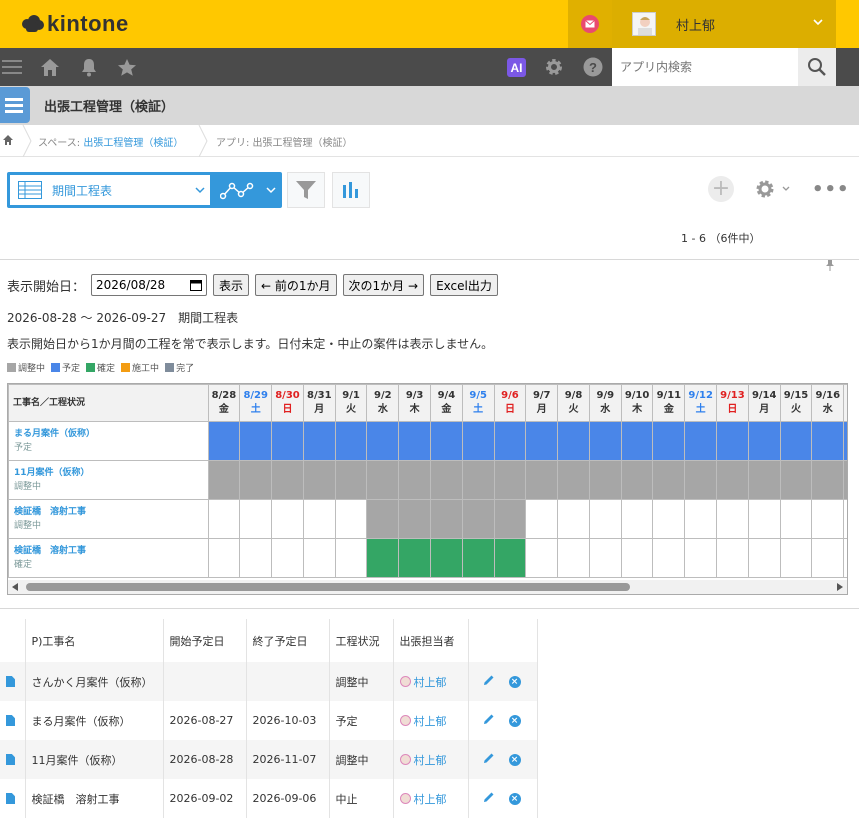  Describe the element at coordinates (701, 403) in the screenshot. I see `gantt-day-header: 9/12 土` at that location.